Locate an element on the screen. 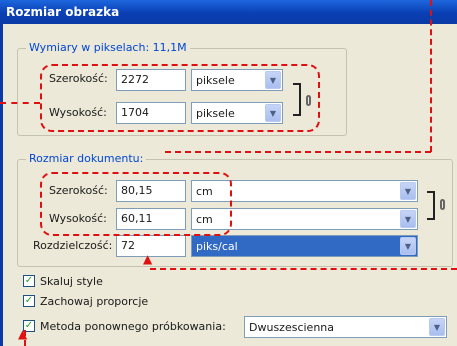  annotation-document-box is located at coordinates (136, 204).